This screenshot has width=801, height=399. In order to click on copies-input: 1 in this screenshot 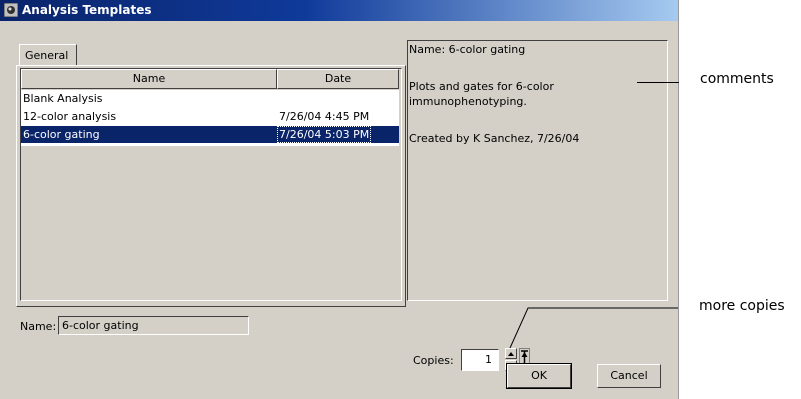, I will do `click(480, 360)`.